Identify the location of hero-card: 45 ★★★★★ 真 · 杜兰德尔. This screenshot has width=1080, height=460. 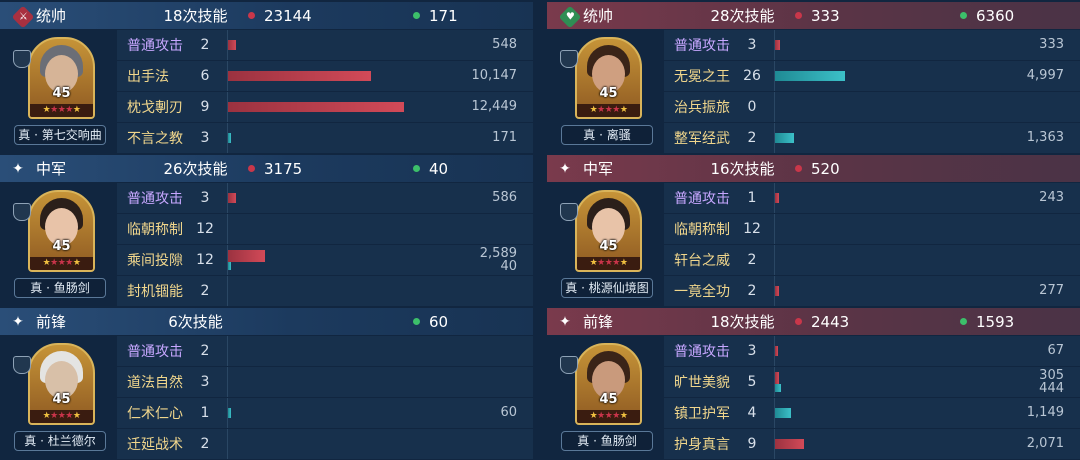
(59, 397).